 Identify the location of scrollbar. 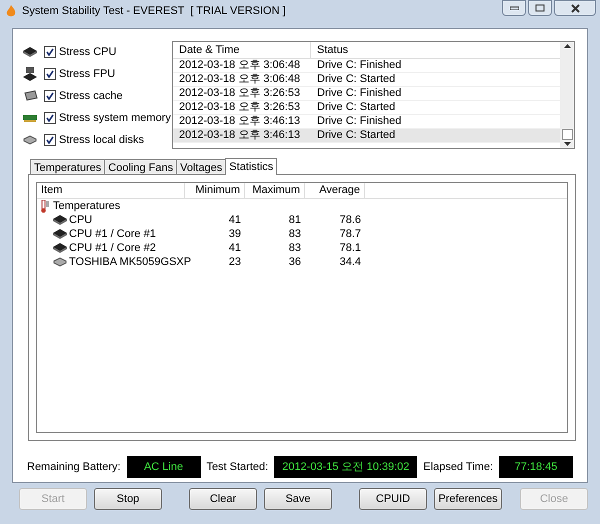
(567, 95).